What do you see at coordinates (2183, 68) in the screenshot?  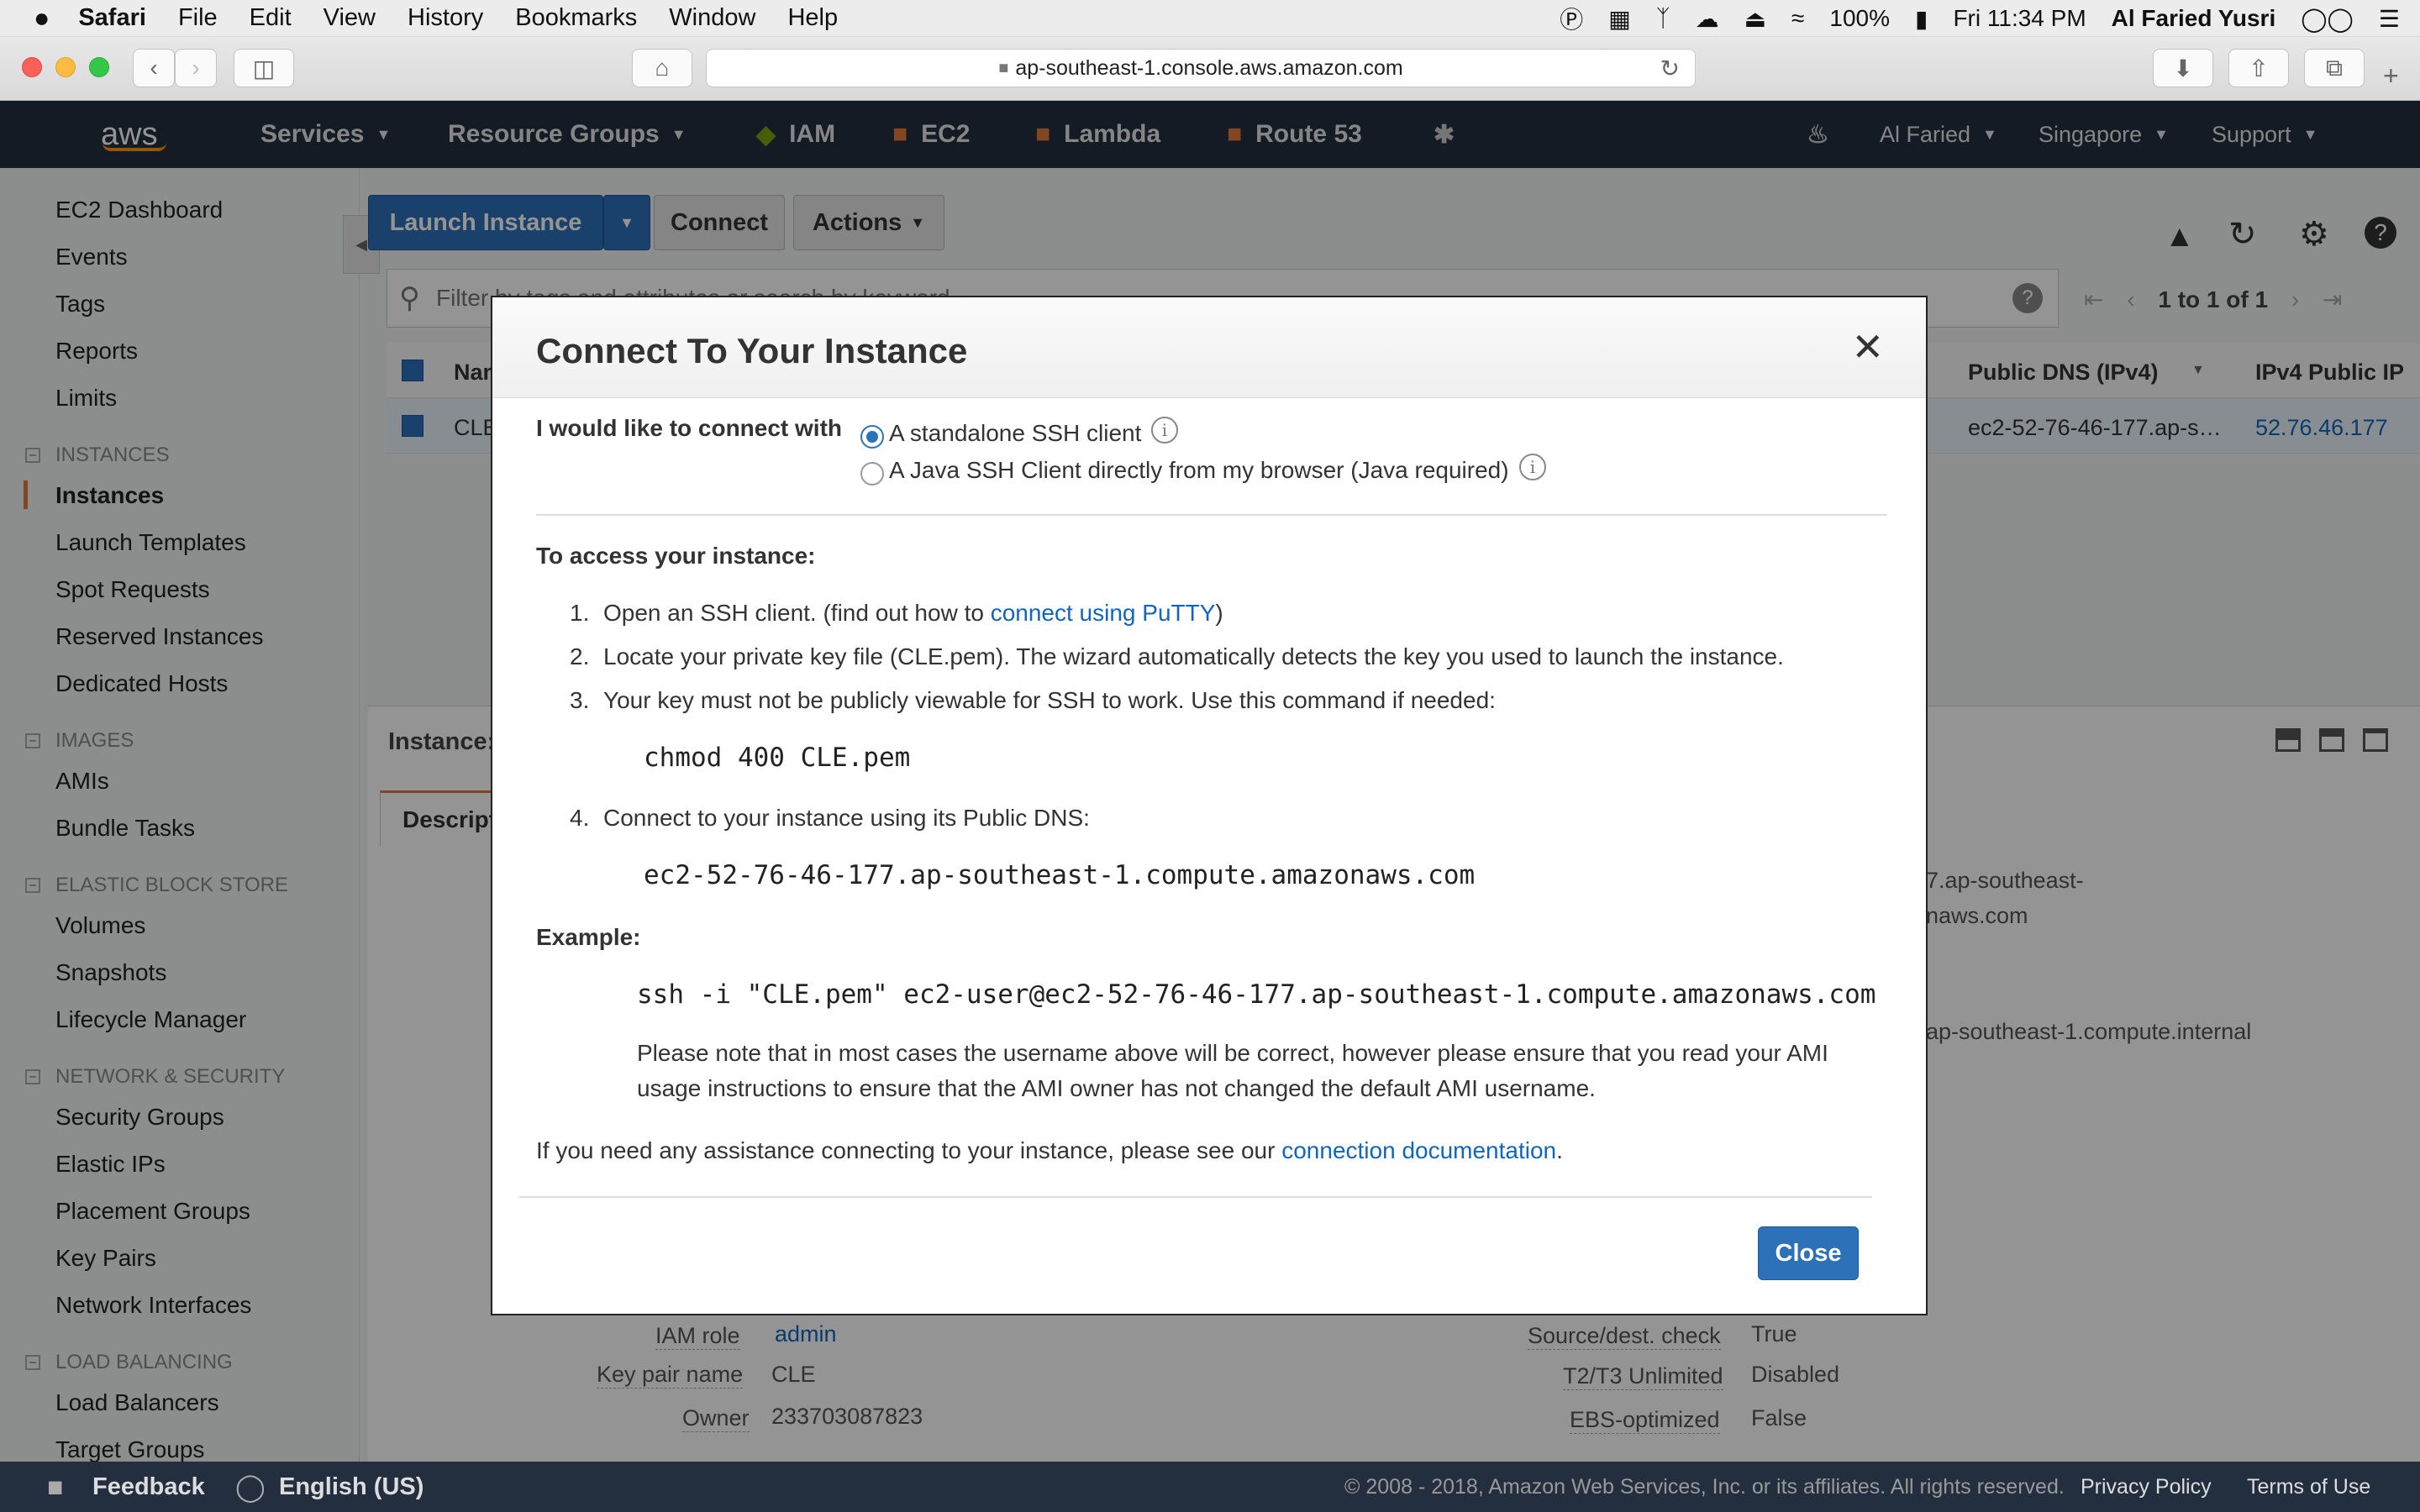 I see `downloads-button: ⬇` at bounding box center [2183, 68].